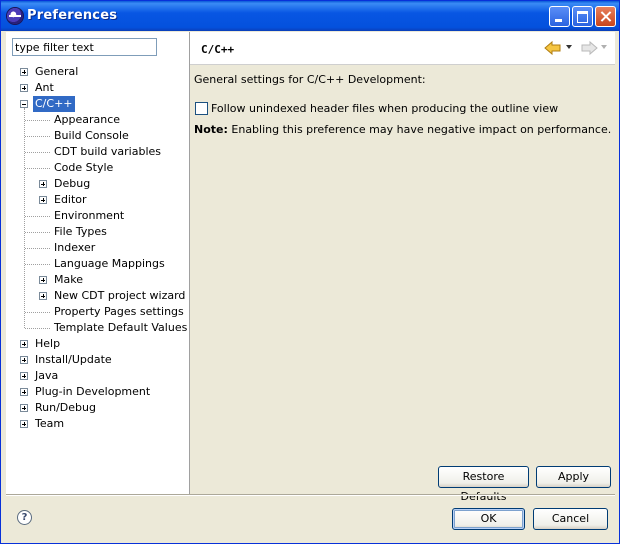  I want to click on cancel-button: Cancel, so click(570, 519).